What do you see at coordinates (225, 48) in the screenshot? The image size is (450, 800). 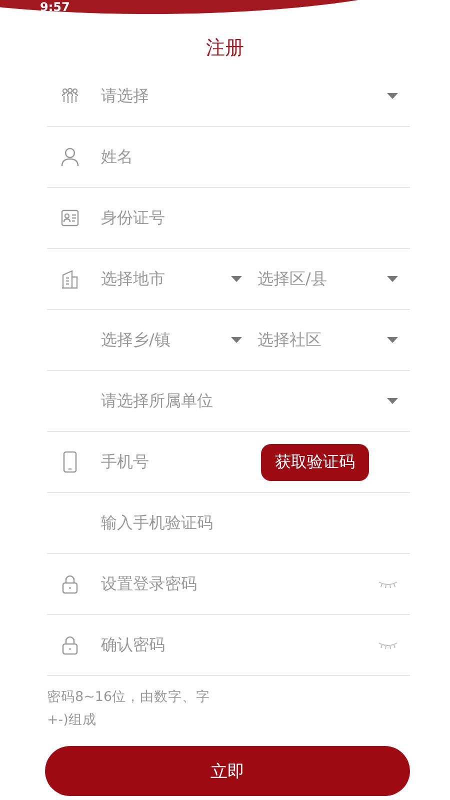 I see `page-title: 注册` at bounding box center [225, 48].